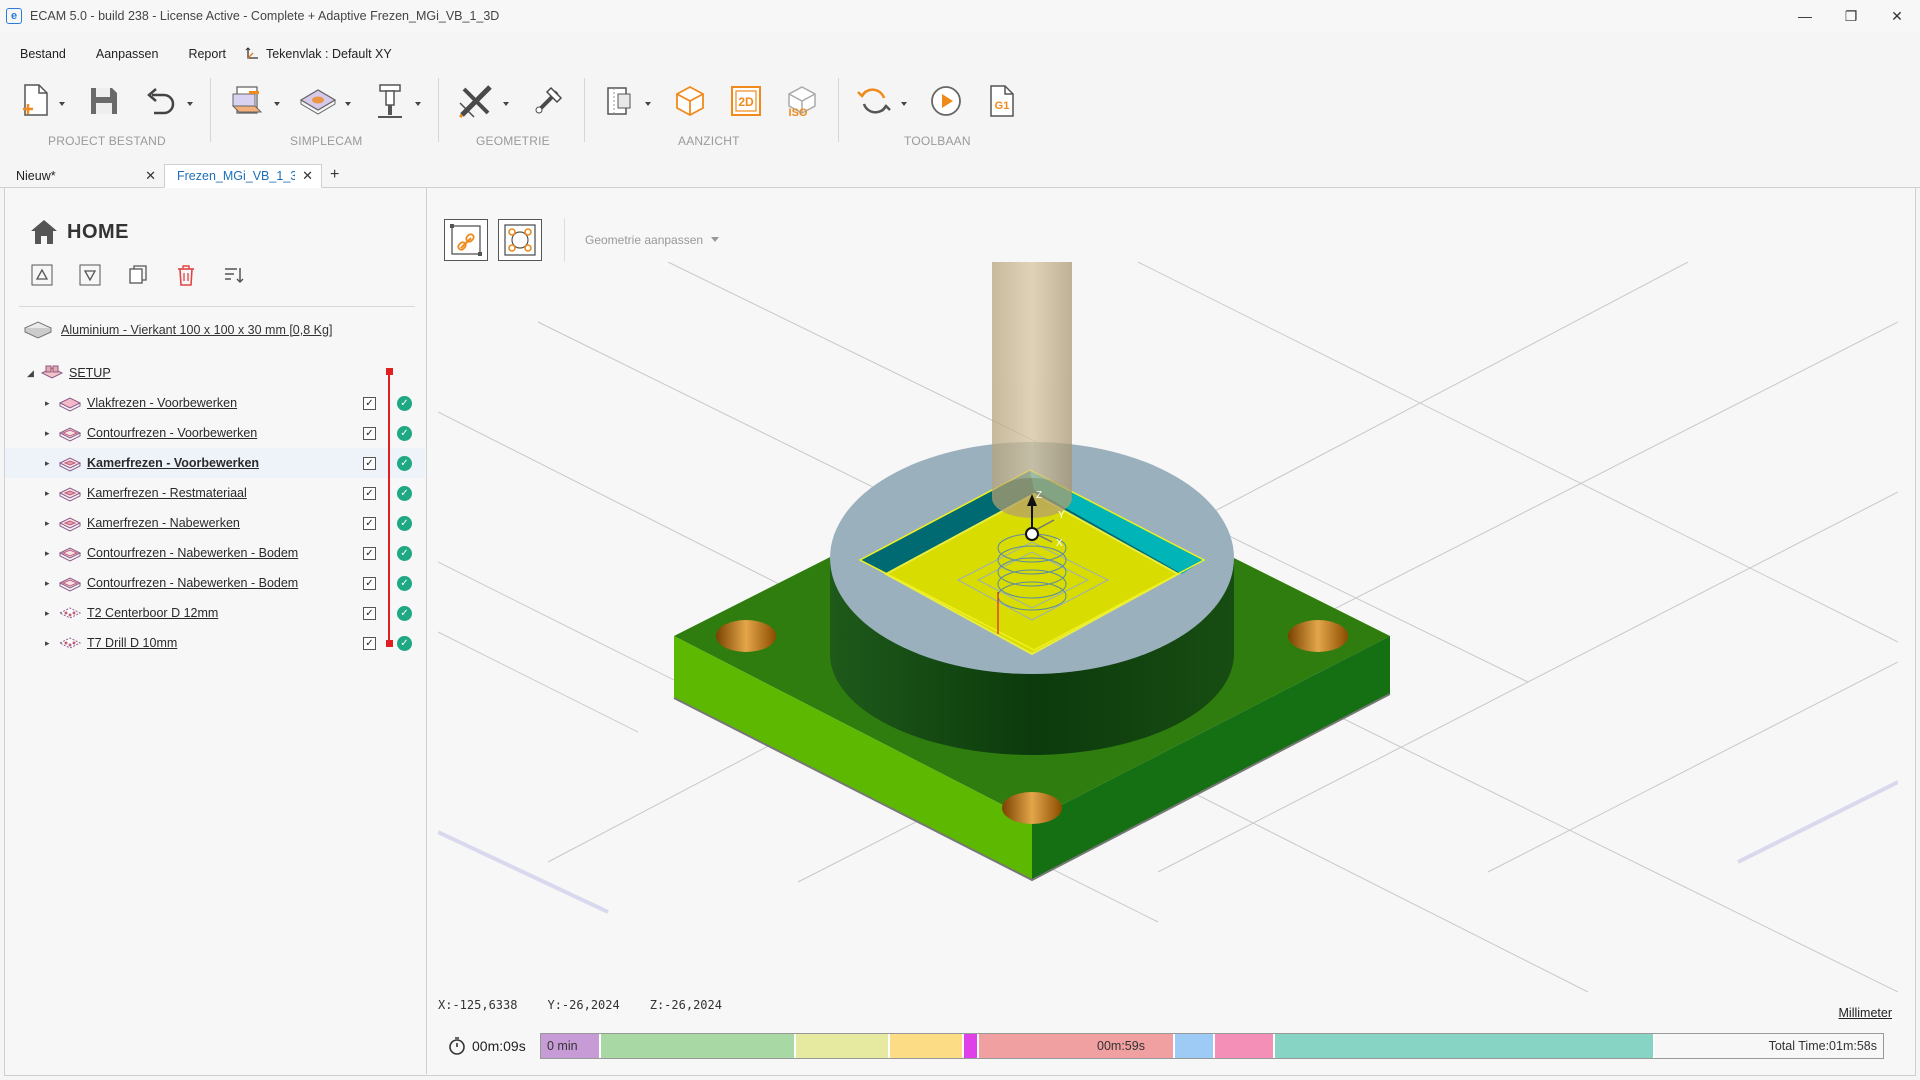 The image size is (1920, 1080). I want to click on new-project-button, so click(35, 101).